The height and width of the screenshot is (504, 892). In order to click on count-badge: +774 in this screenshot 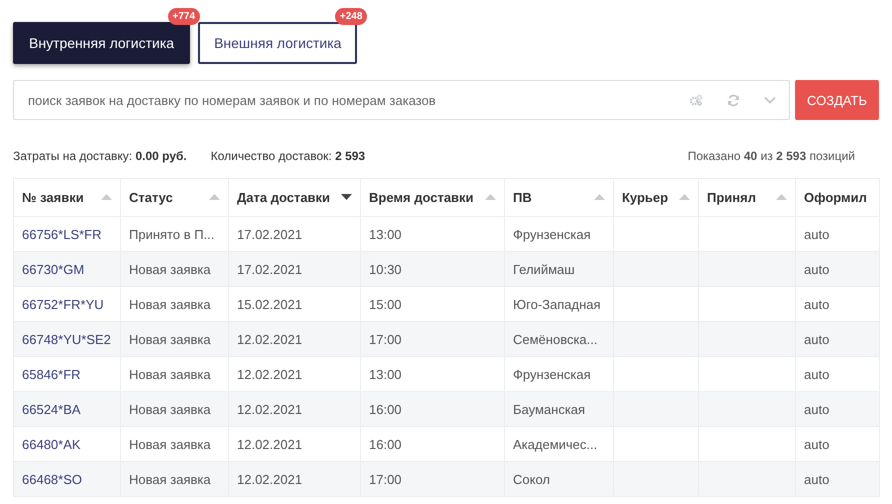, I will do `click(184, 16)`.